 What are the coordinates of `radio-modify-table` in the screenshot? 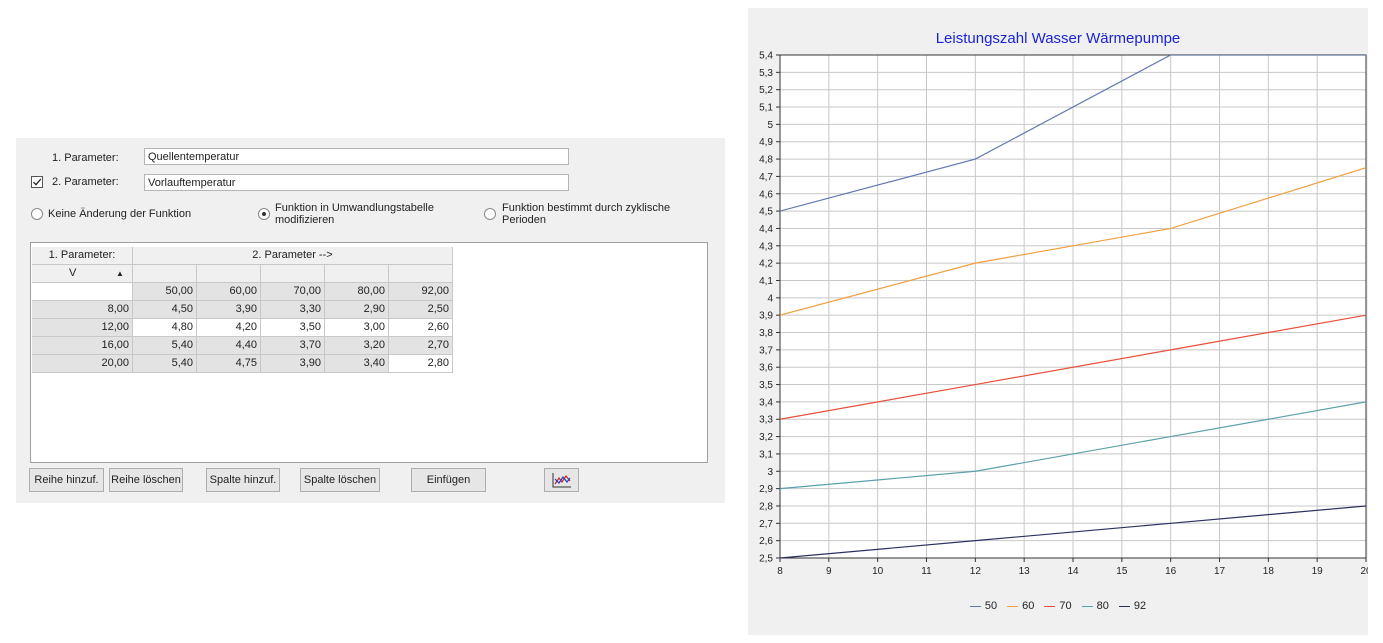 It's located at (264, 214).